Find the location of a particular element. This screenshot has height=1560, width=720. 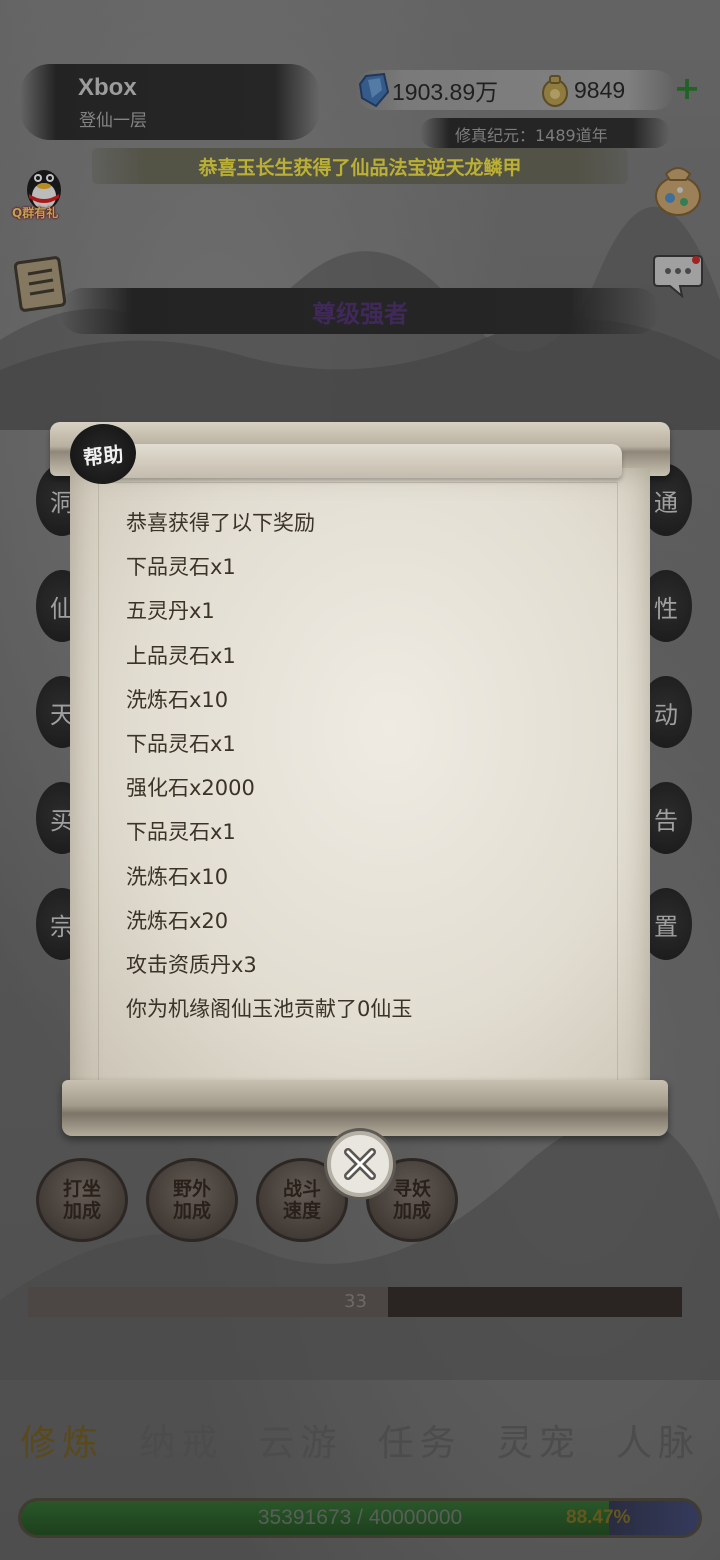

reward-item: 攻击资质丹x3 is located at coordinates (191, 964).